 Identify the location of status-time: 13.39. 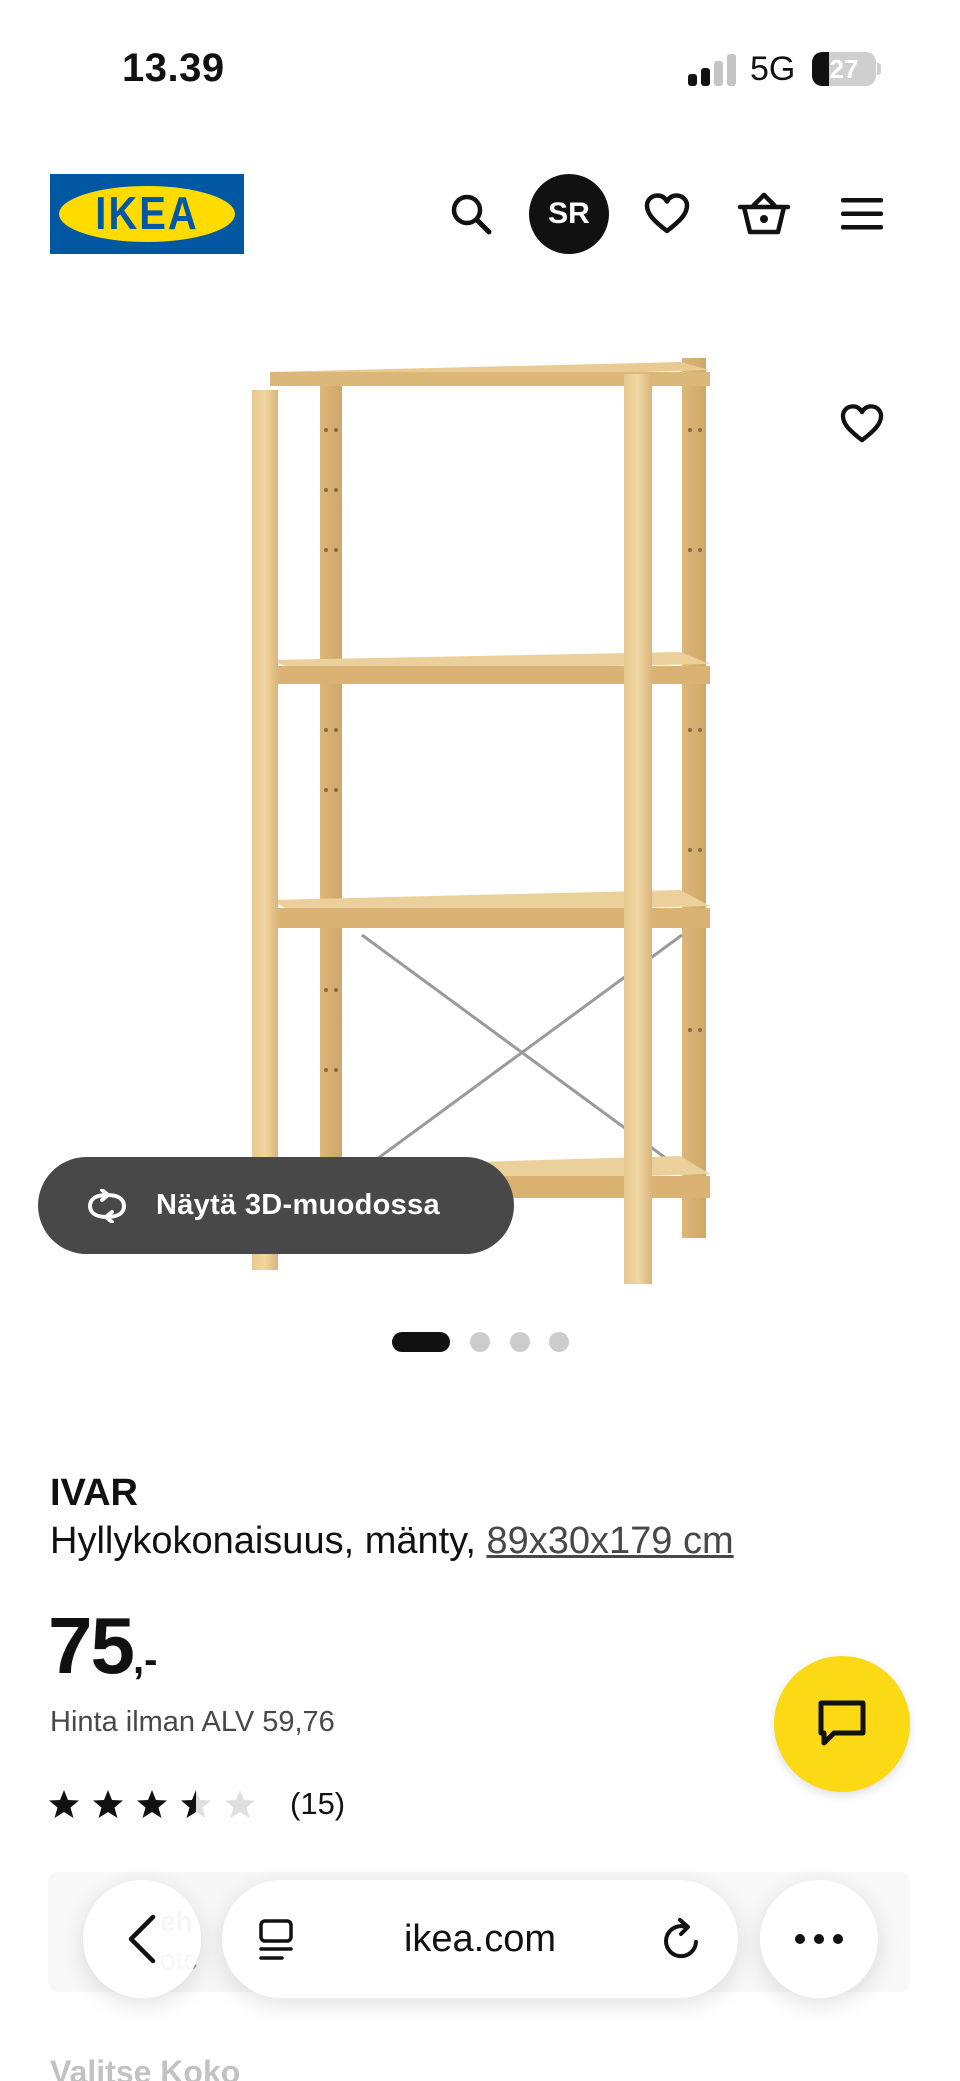
(173, 68).